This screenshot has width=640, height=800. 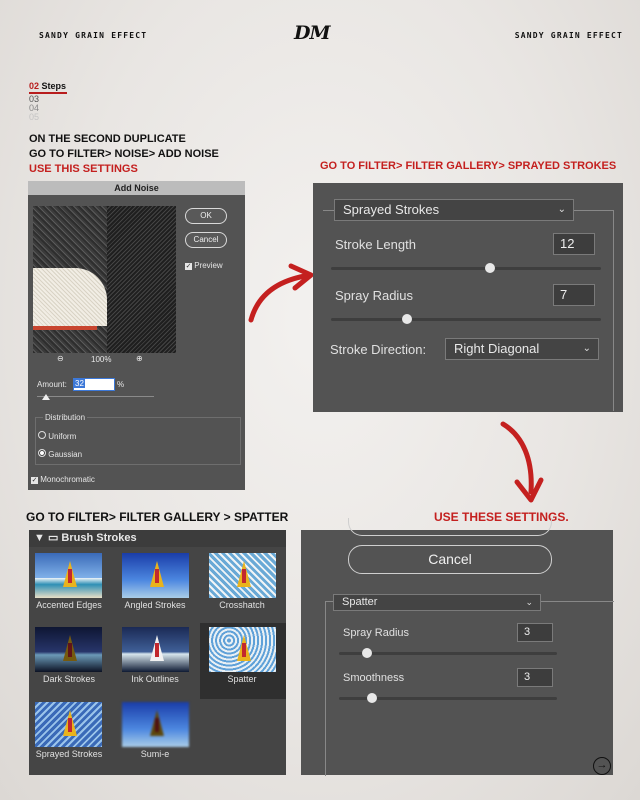 What do you see at coordinates (101, 359) in the screenshot?
I see `zoom-level: 100%` at bounding box center [101, 359].